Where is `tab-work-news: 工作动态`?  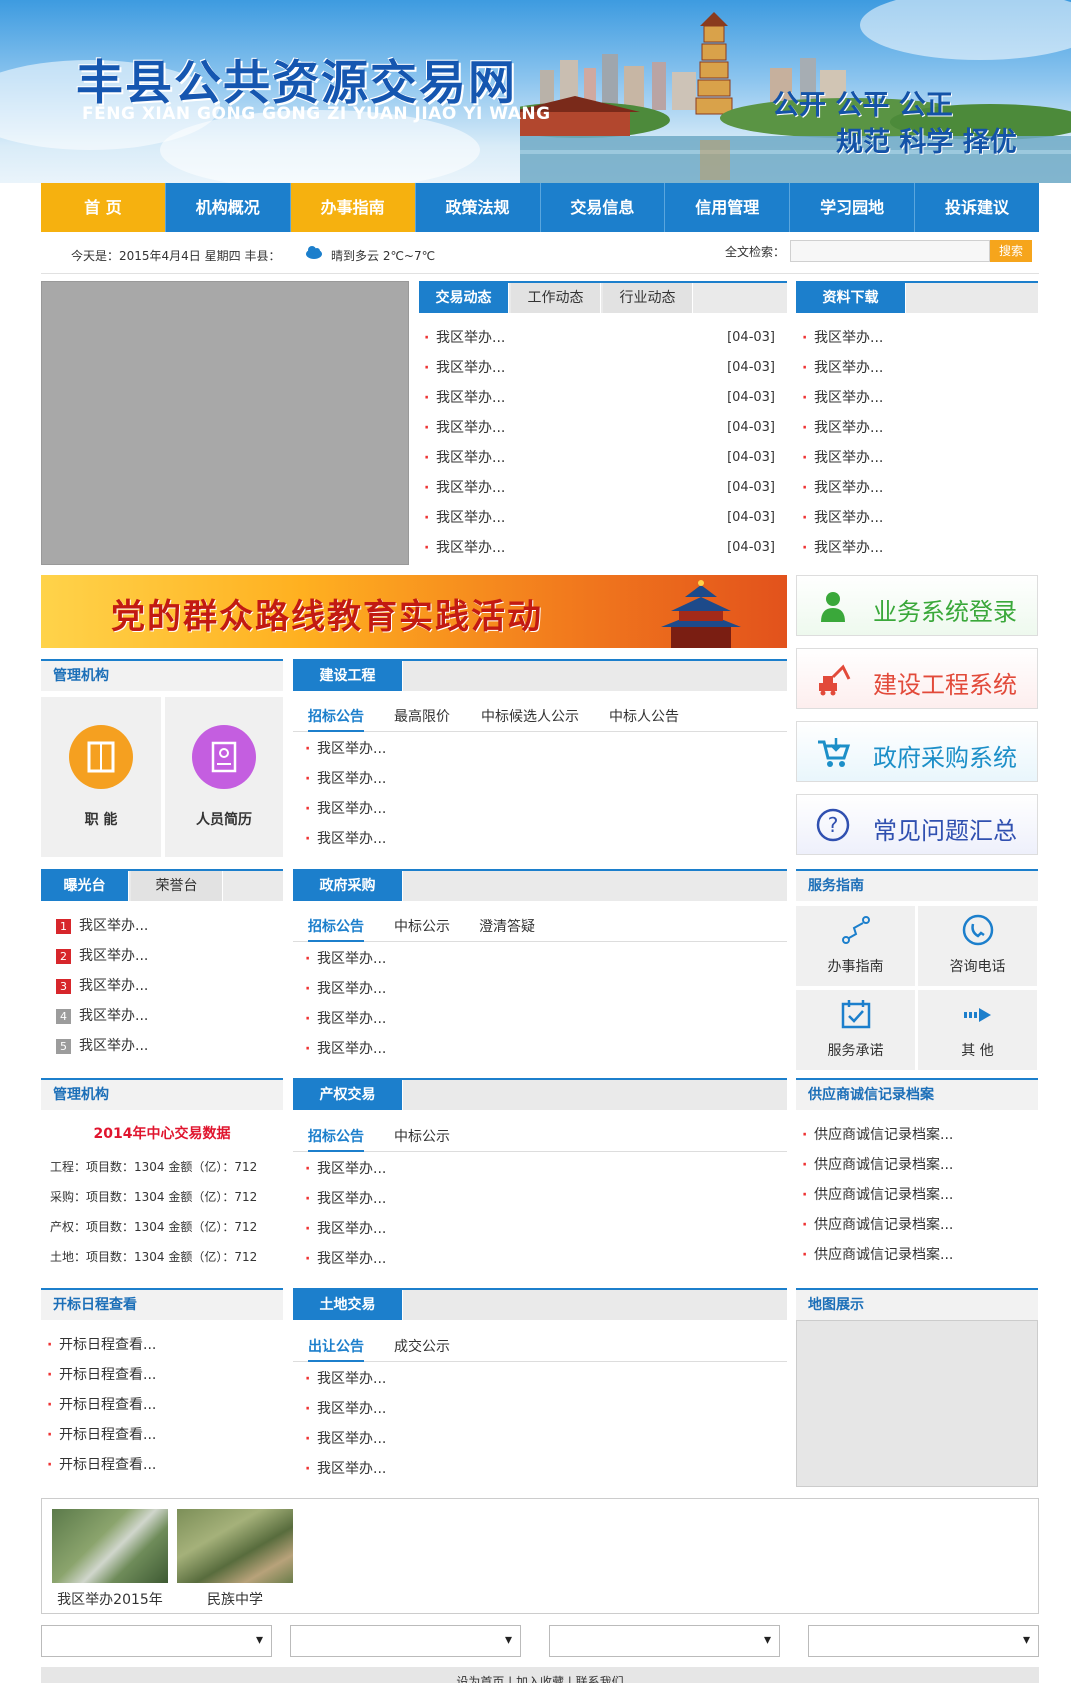 tab-work-news: 工作动态 is located at coordinates (556, 298).